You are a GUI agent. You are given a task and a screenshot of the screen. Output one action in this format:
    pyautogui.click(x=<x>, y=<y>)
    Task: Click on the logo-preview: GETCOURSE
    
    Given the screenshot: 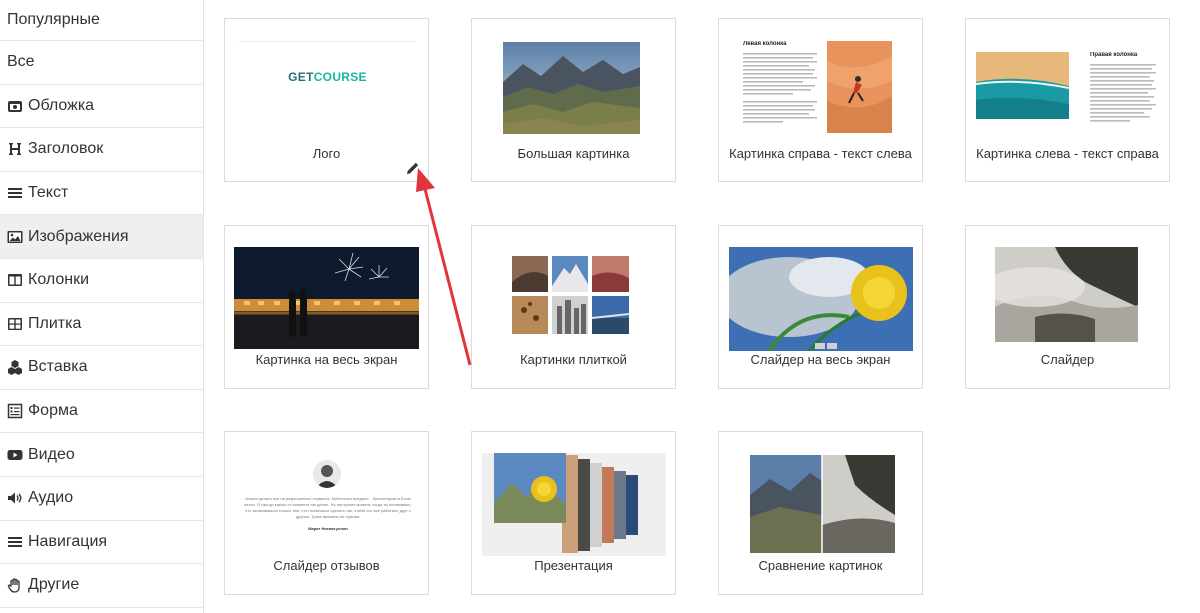 What is the action you would take?
    pyautogui.click(x=327, y=76)
    